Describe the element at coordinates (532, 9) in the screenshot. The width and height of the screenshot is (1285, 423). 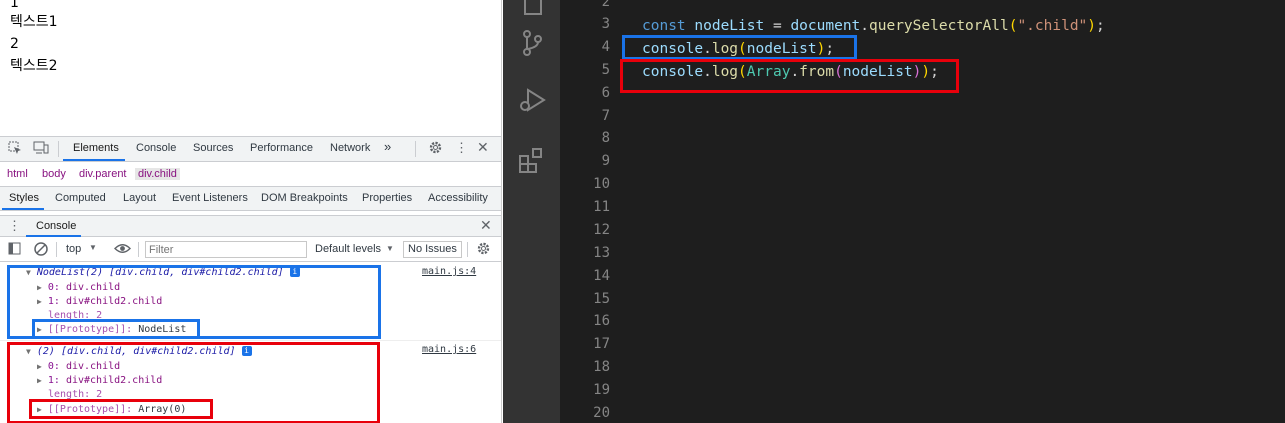
I see `files-icon` at that location.